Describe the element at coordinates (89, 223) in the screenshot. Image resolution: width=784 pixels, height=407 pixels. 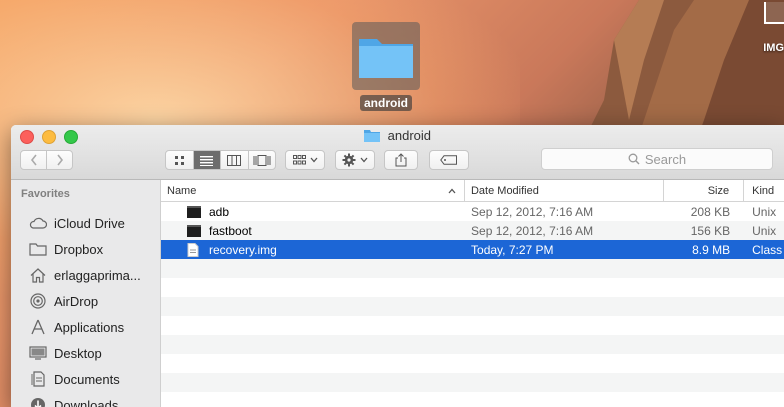
I see `sidebar-item-label: iCloud Drive` at that location.